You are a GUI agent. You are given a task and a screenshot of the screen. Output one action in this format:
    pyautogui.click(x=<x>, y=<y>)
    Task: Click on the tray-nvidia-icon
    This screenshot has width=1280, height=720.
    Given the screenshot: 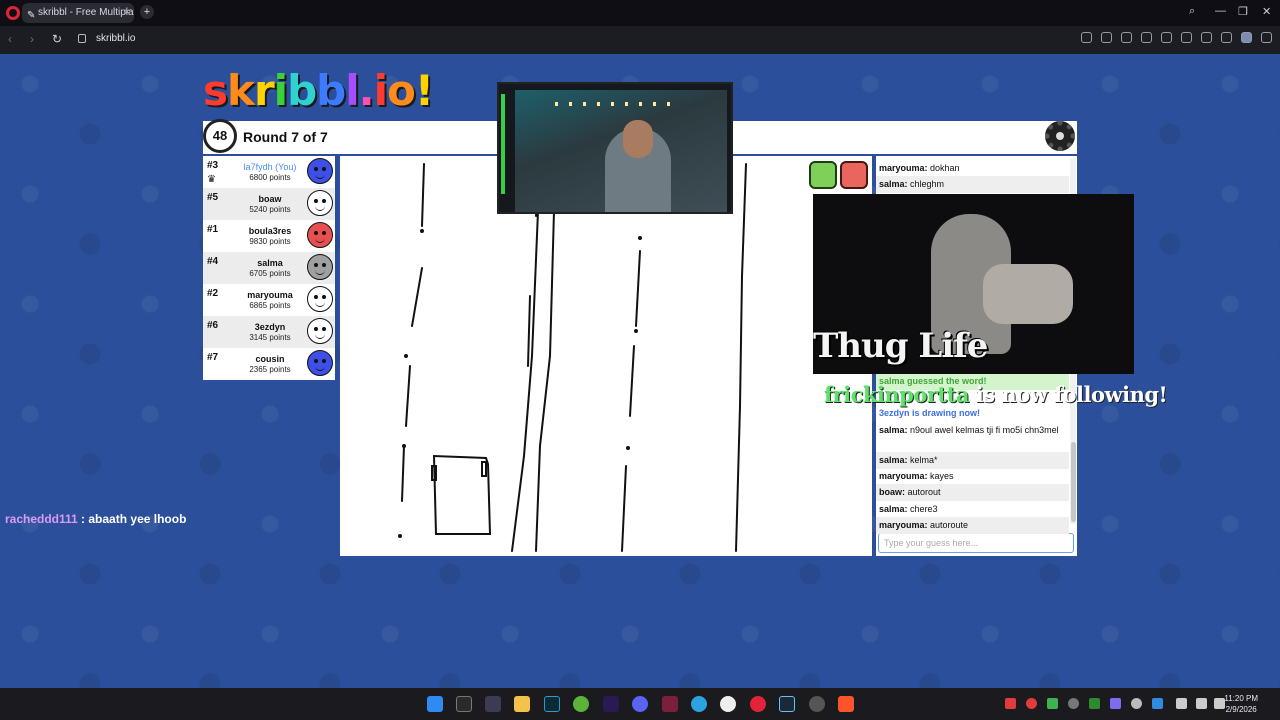 What is the action you would take?
    pyautogui.click(x=1094, y=703)
    